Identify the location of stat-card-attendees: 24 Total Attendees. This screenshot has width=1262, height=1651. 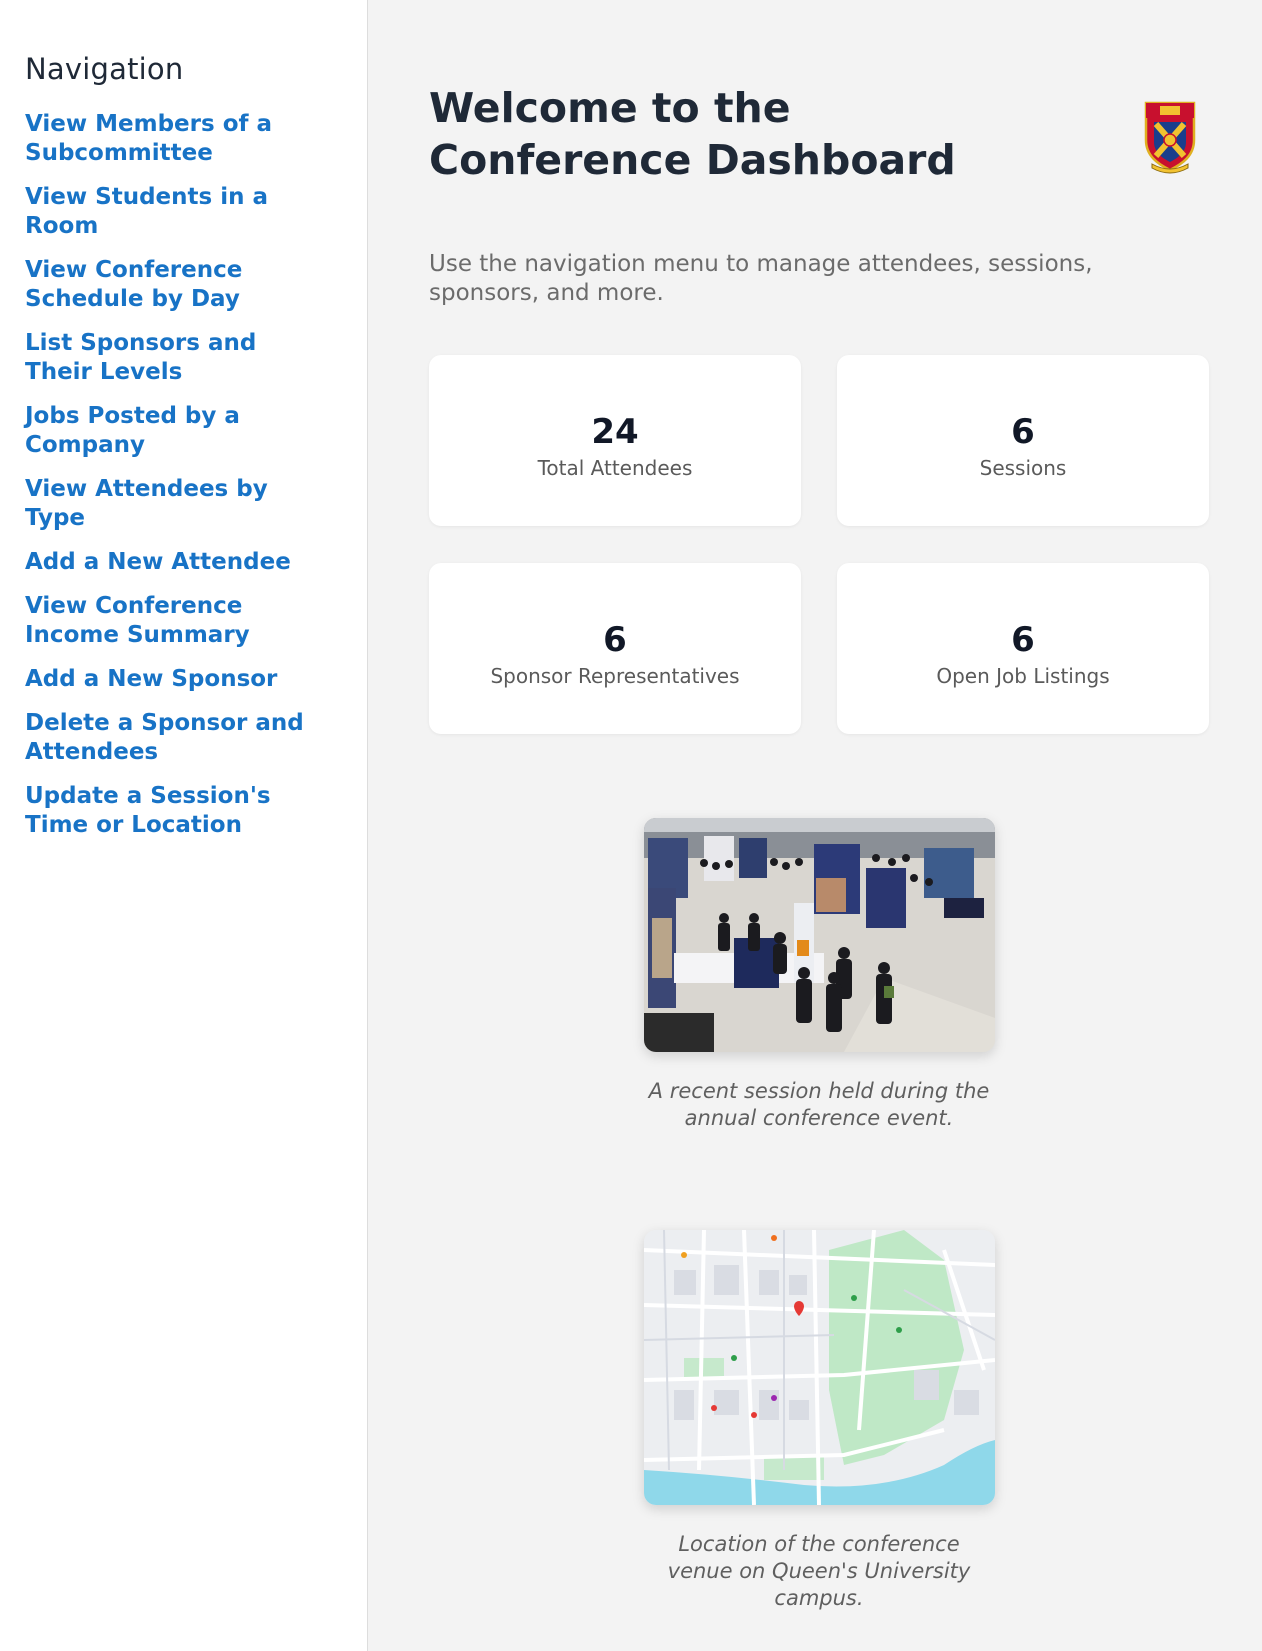
(615, 440).